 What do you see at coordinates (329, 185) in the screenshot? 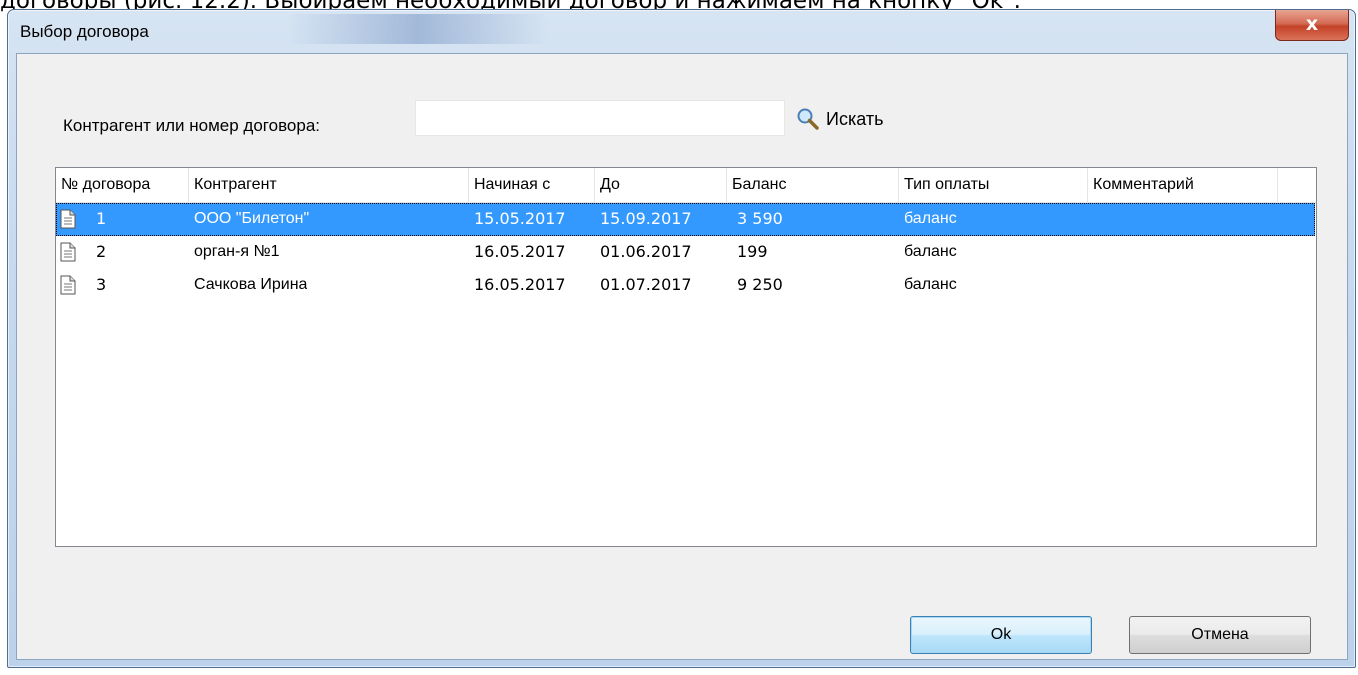
I see `column-header-contractor: Контрагент` at bounding box center [329, 185].